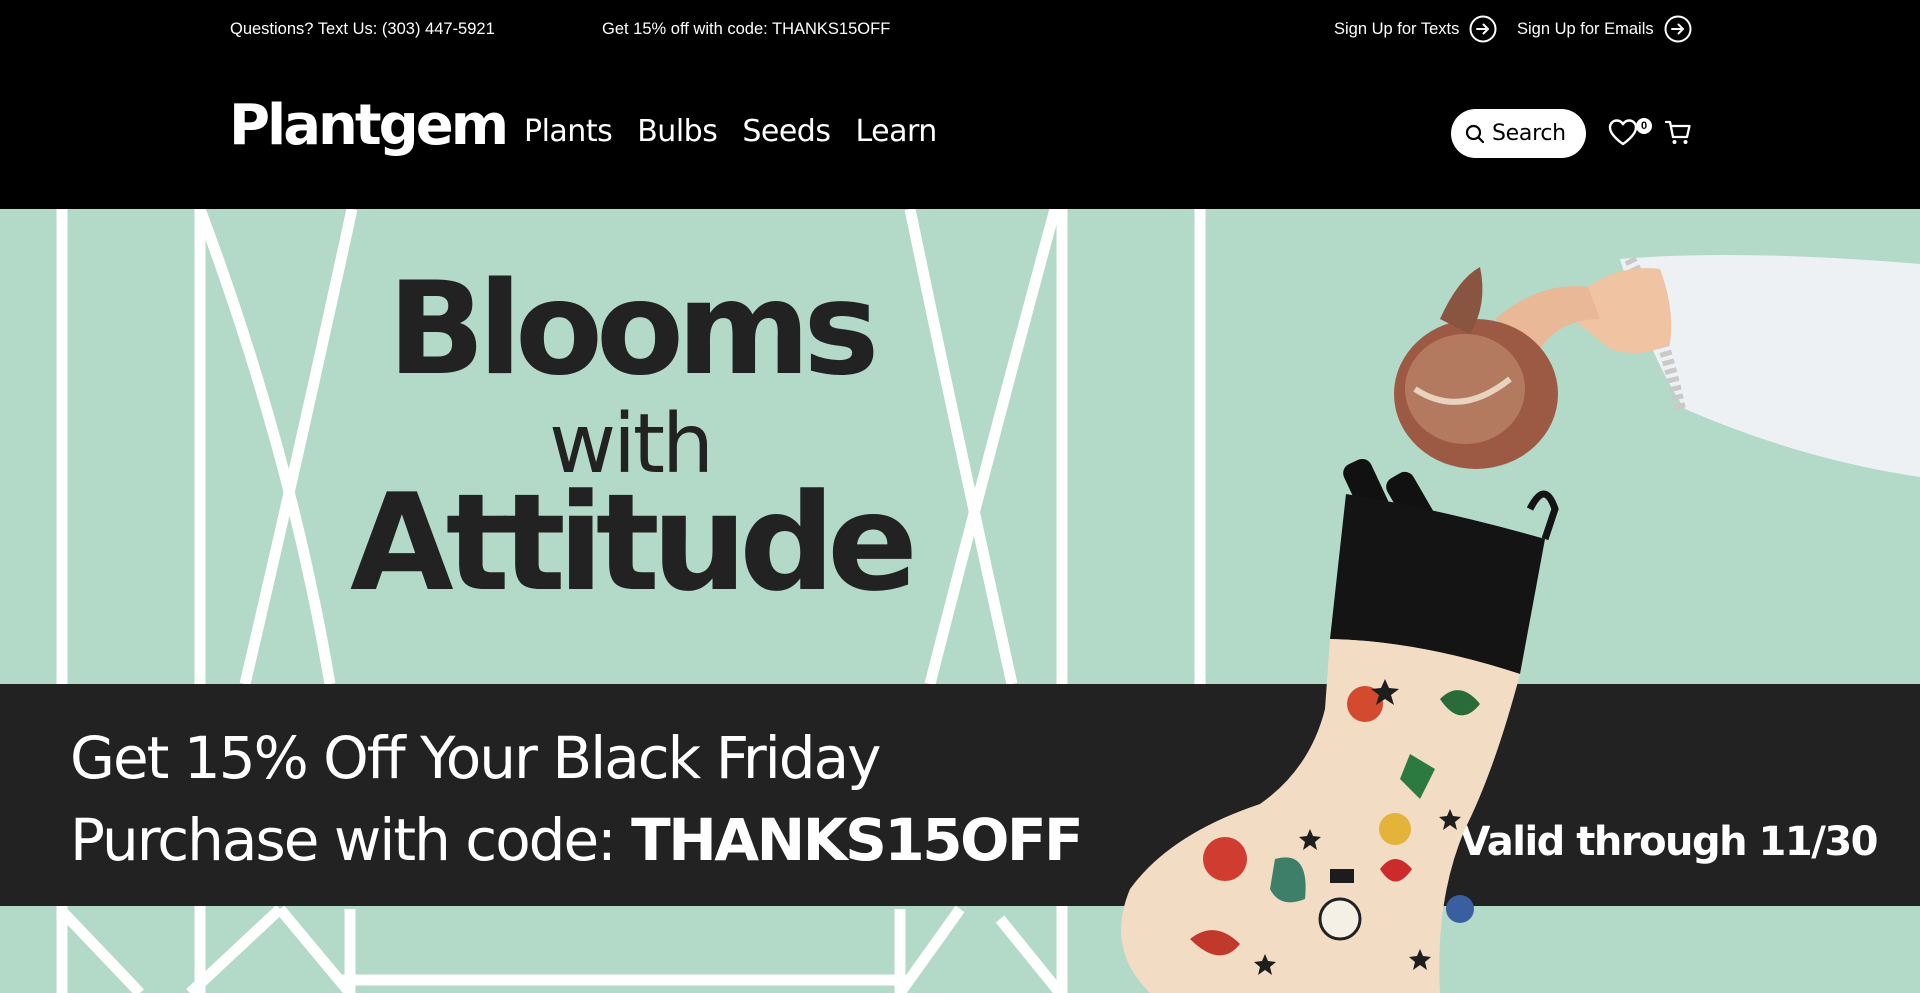 This screenshot has height=993, width=1920. What do you see at coordinates (677, 131) in the screenshot?
I see `nav-bulbs: Bulbs` at bounding box center [677, 131].